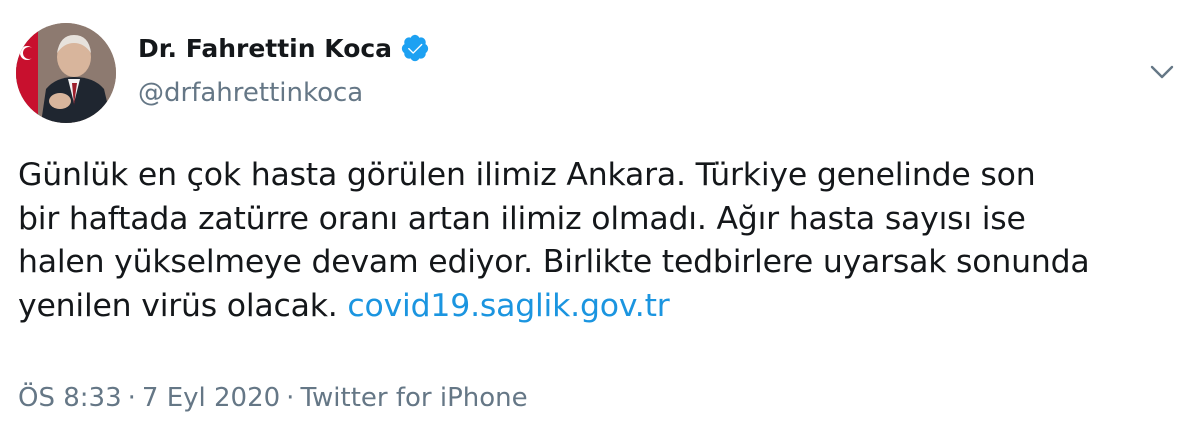  What do you see at coordinates (508, 306) in the screenshot?
I see `tweet-link: covid19.saglik.gov.tr` at bounding box center [508, 306].